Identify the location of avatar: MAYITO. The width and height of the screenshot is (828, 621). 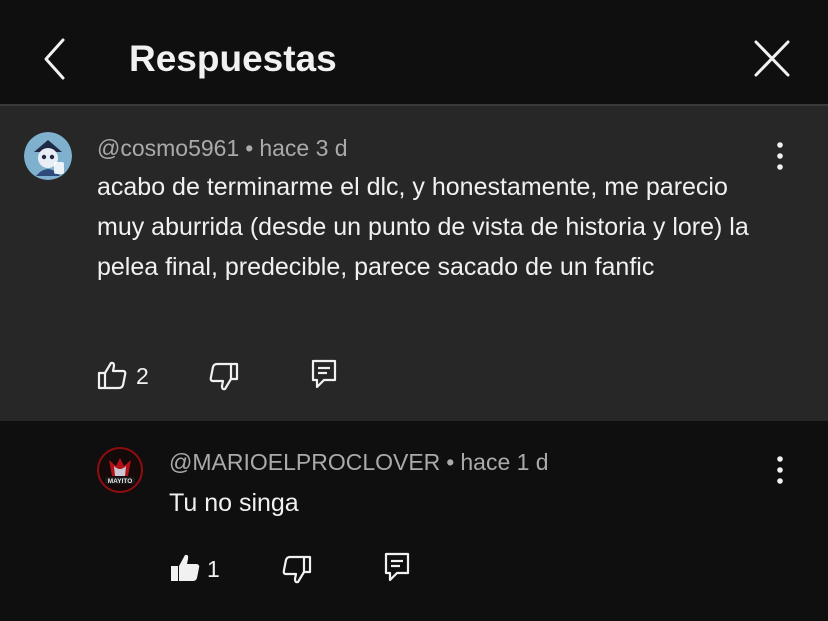
(120, 470).